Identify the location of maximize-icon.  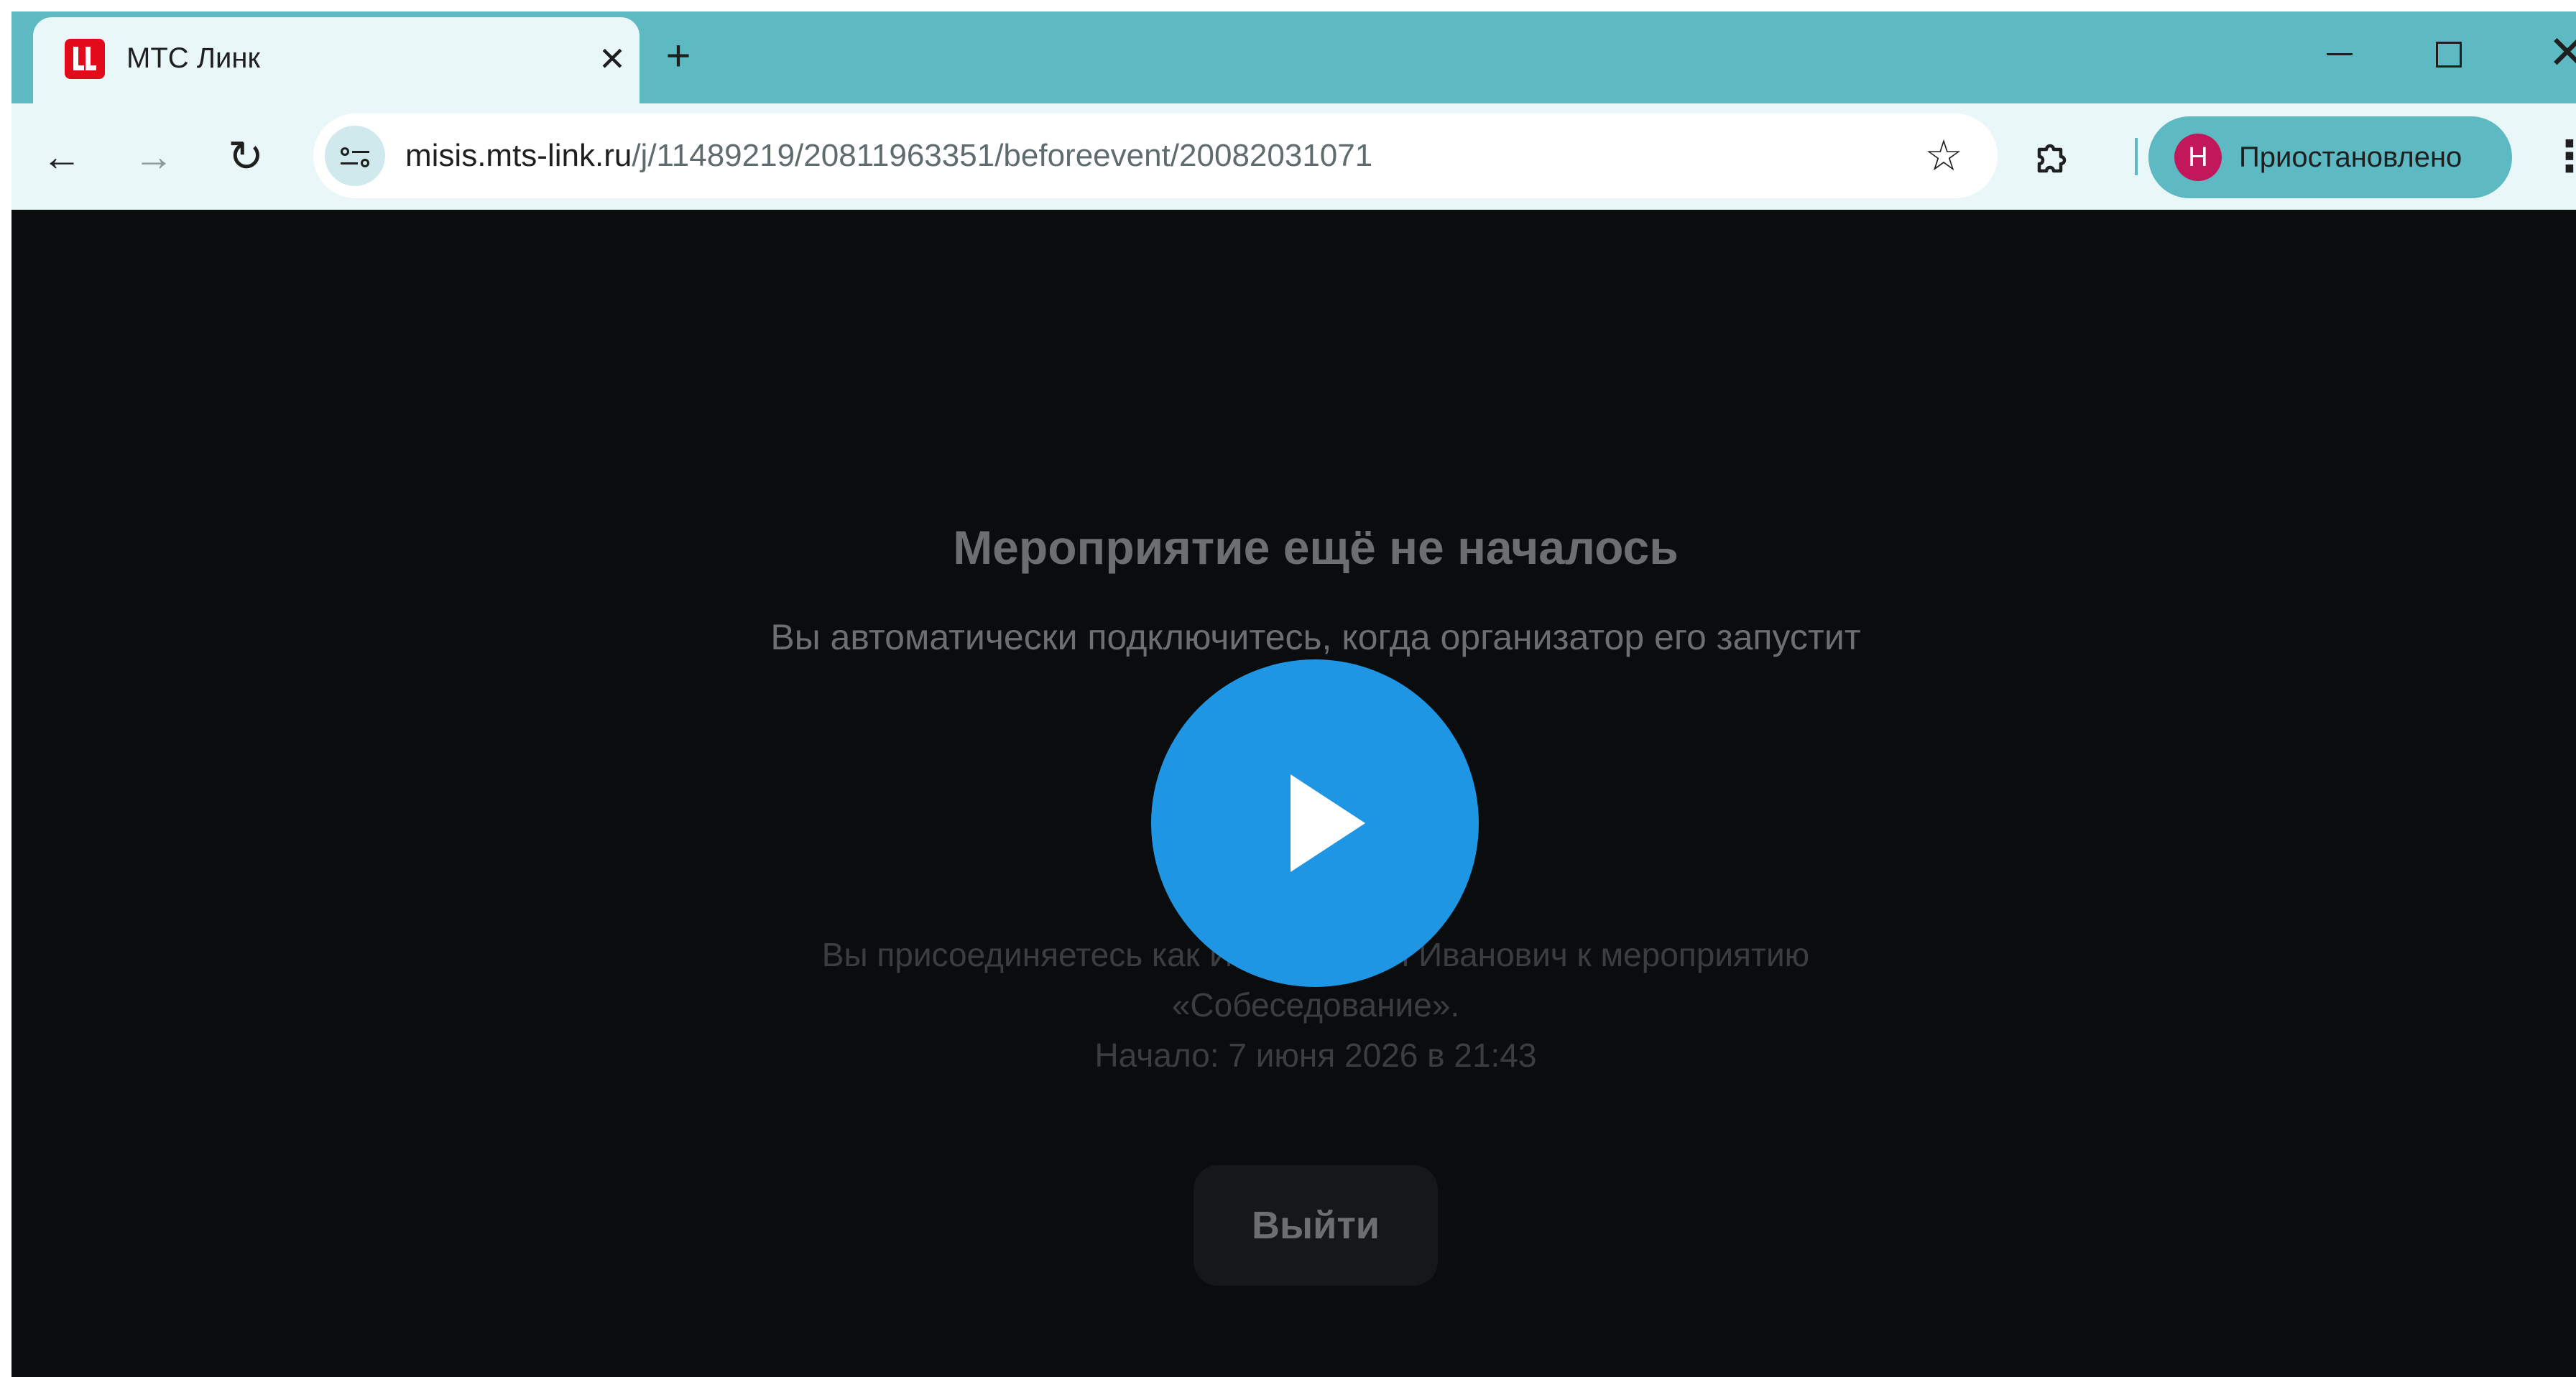
(2449, 55).